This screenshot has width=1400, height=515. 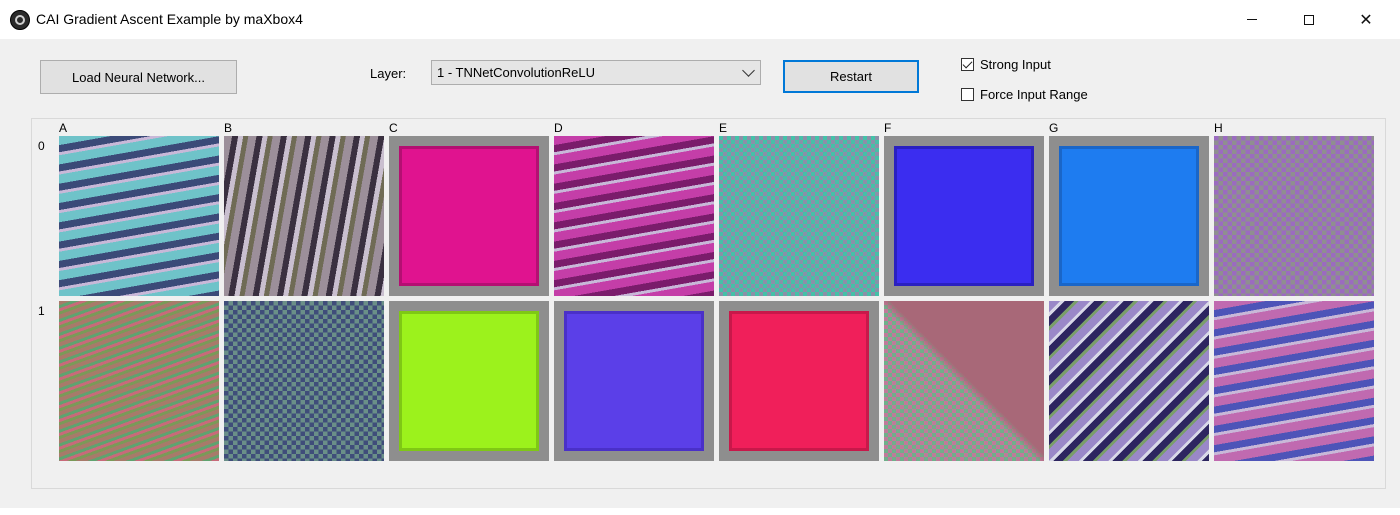 What do you see at coordinates (851, 76) in the screenshot?
I see `restart-button: Restart` at bounding box center [851, 76].